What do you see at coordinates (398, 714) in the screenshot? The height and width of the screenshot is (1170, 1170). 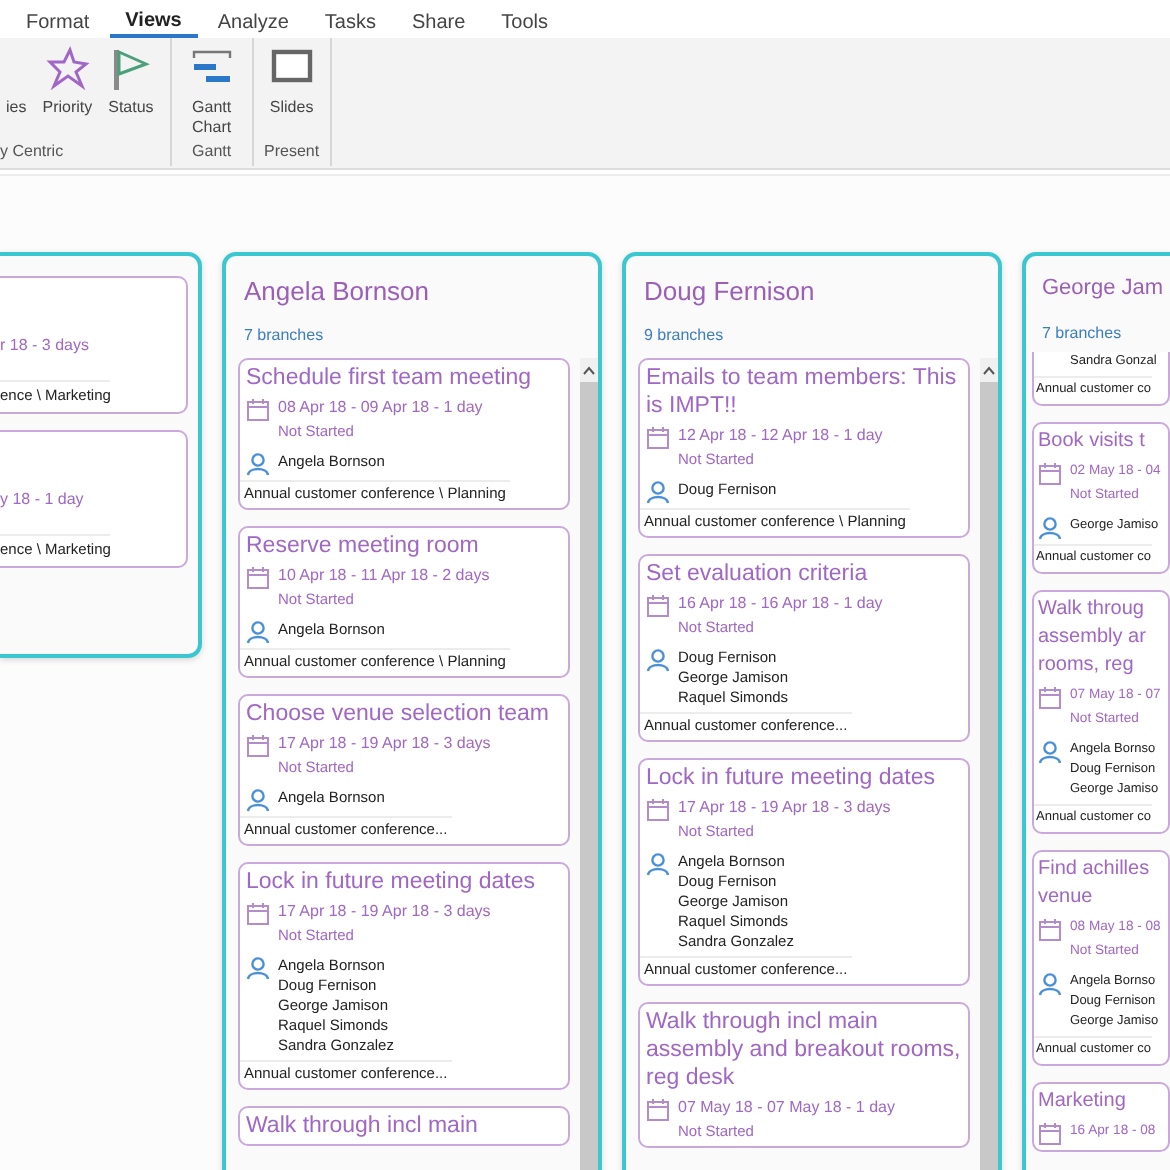 I see `task-title: Choose venue selection team` at bounding box center [398, 714].